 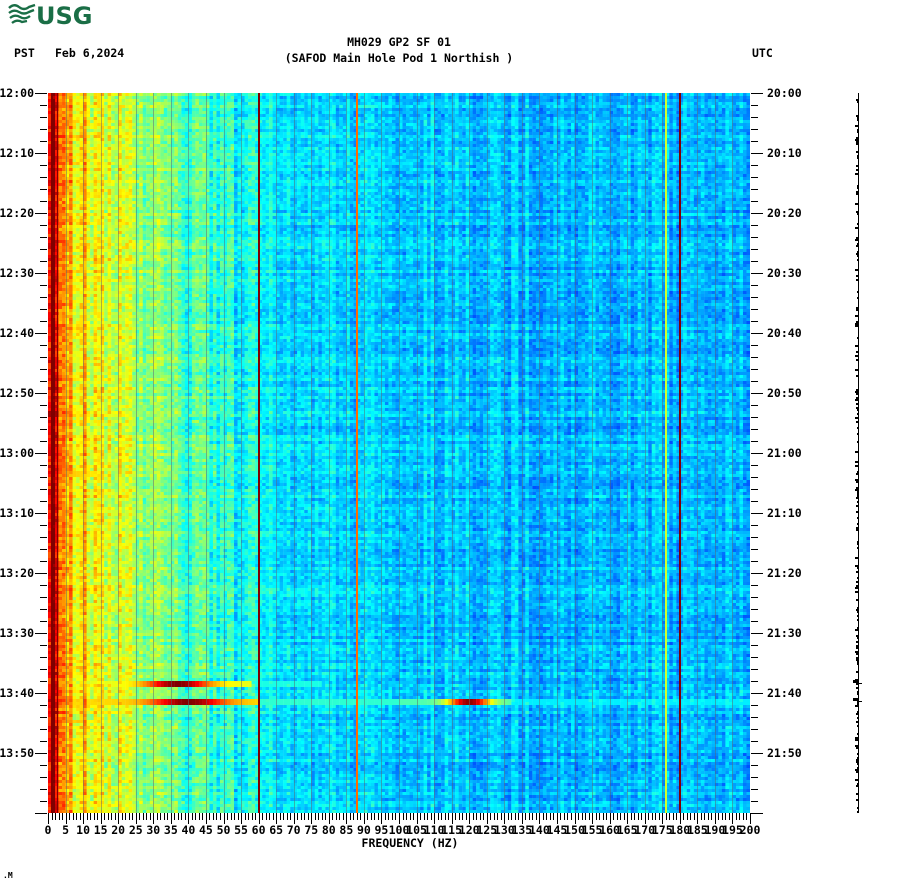 What do you see at coordinates (434, 830) in the screenshot?
I see `frequency-axis-label: 110` at bounding box center [434, 830].